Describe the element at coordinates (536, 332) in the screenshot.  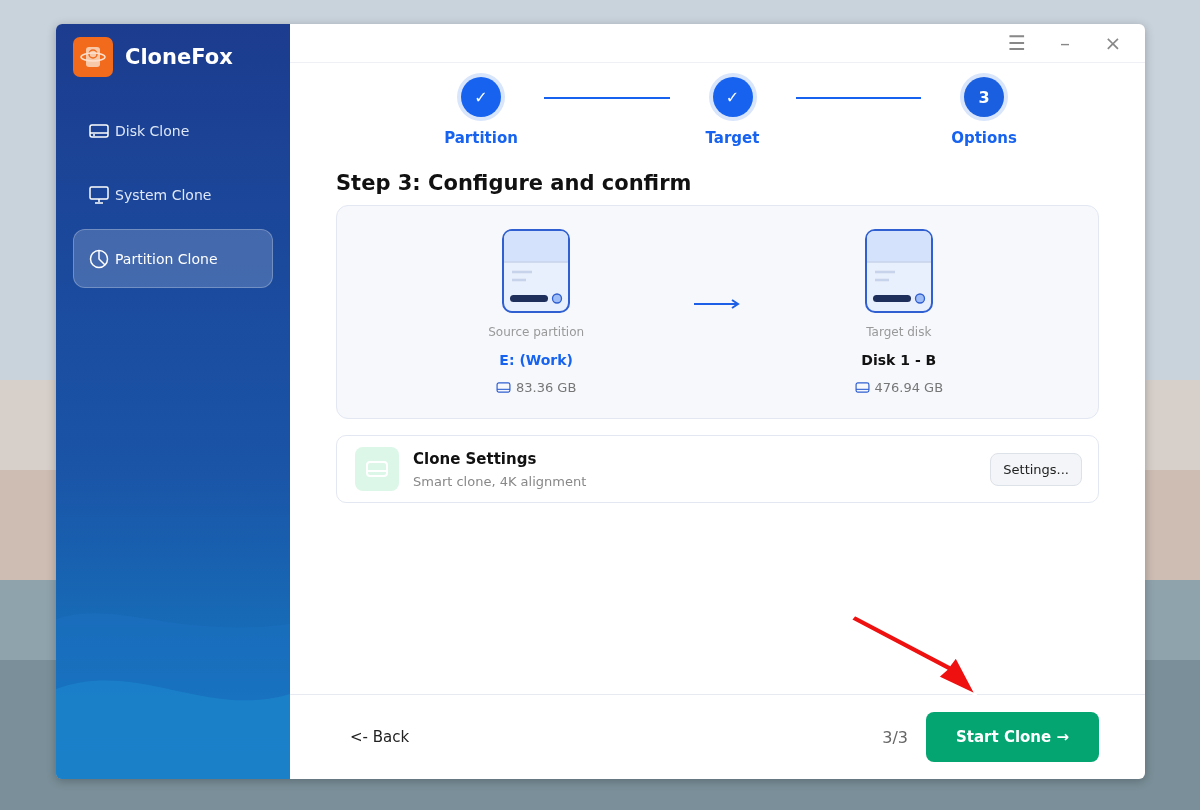
I see `endpoint-caption: Source partition` at that location.